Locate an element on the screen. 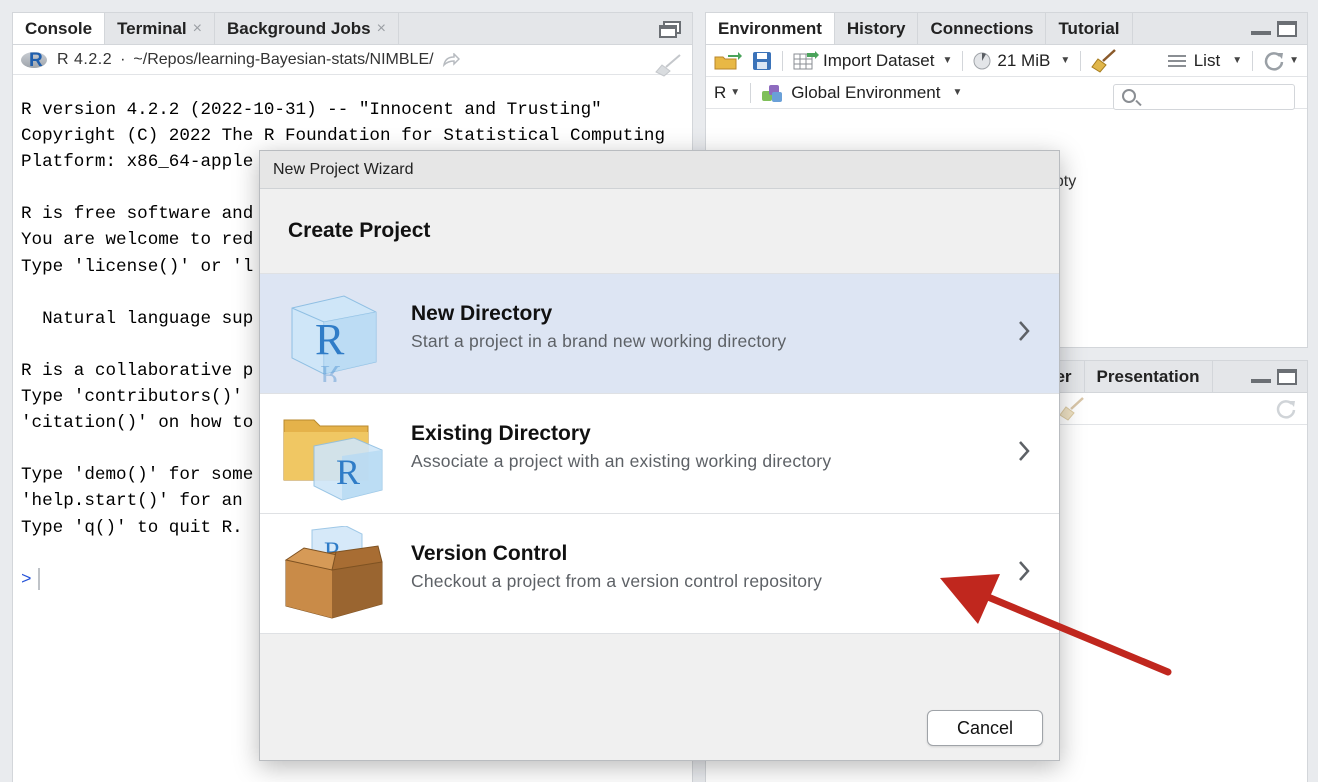  tab-label: Console is located at coordinates (59, 28).